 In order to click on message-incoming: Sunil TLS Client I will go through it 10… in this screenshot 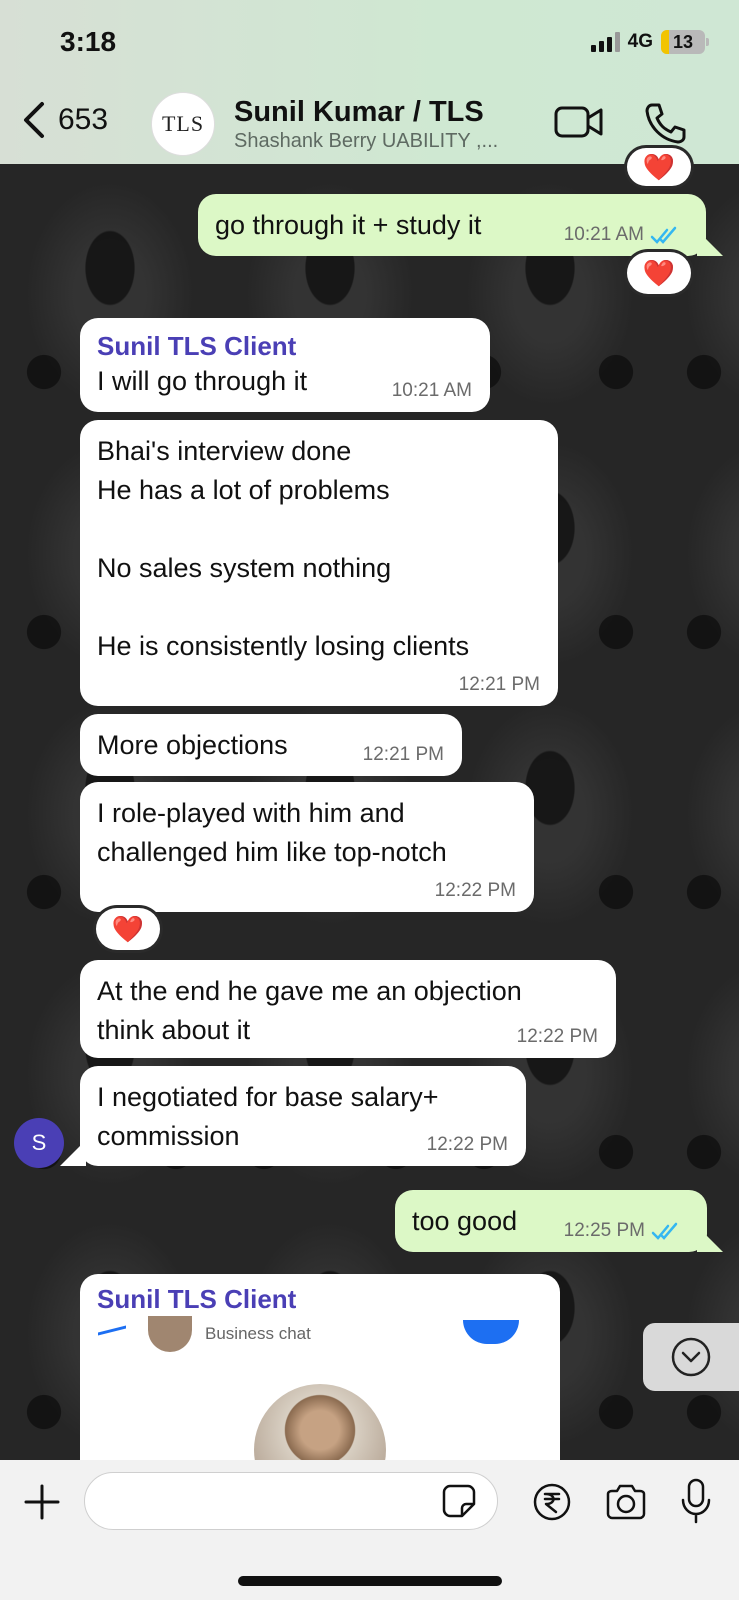, I will do `click(285, 365)`.